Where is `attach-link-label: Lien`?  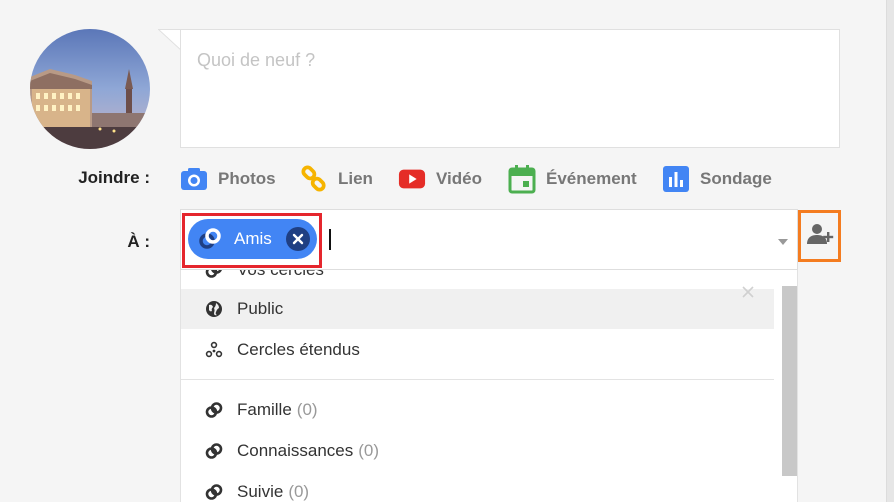 attach-link-label: Lien is located at coordinates (355, 178).